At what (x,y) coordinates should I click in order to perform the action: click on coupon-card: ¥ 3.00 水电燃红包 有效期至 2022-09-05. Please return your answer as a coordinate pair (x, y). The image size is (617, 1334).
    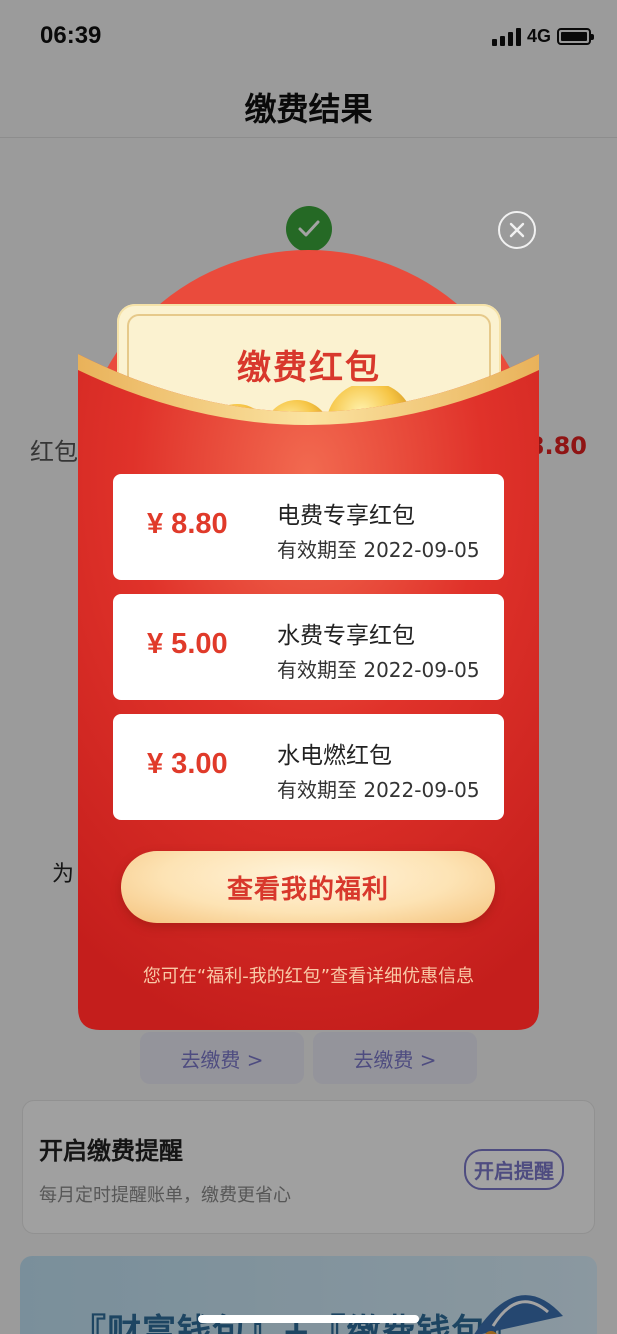
    Looking at the image, I should click on (308, 767).